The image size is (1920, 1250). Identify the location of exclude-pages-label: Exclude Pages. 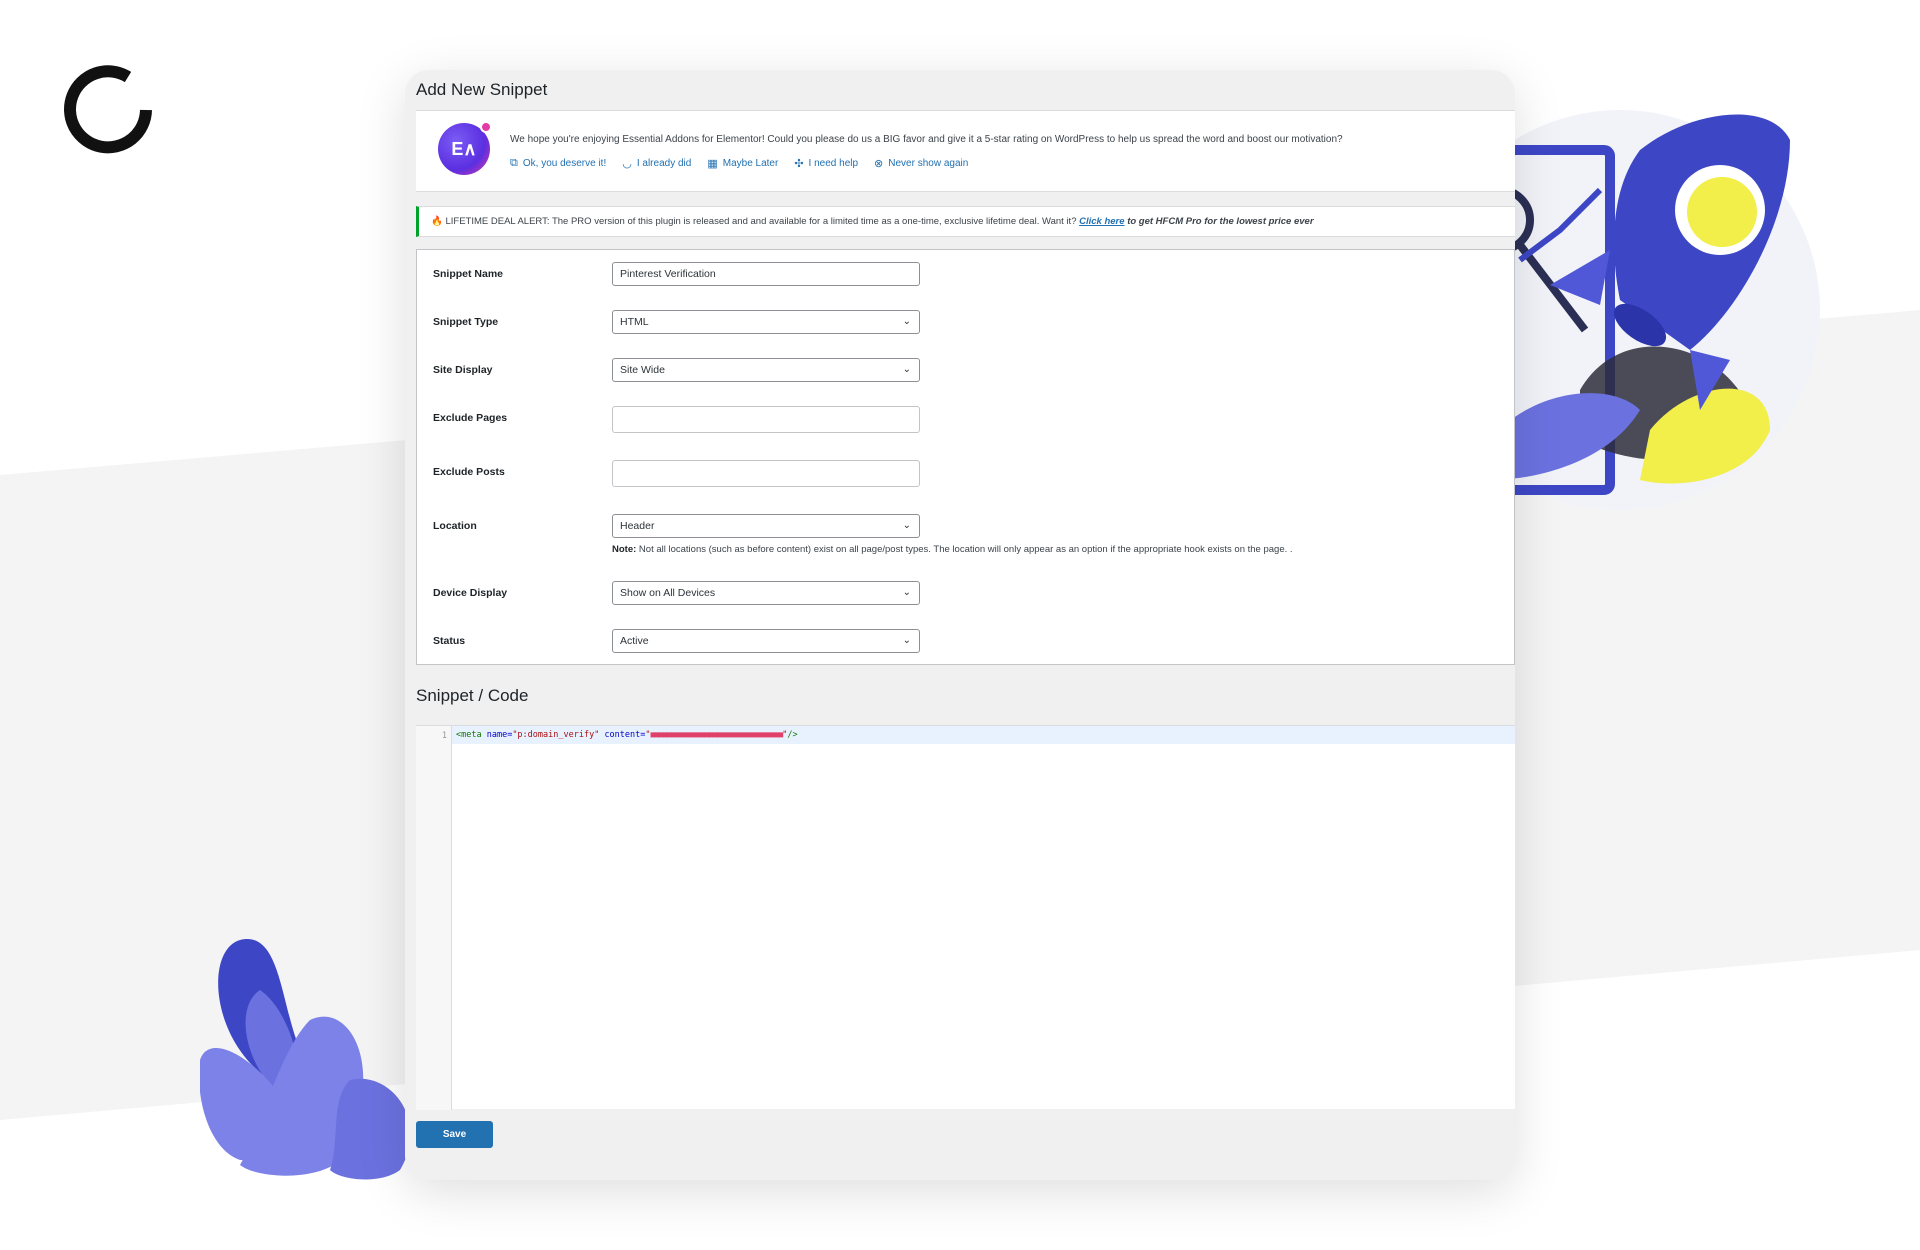
(470, 418).